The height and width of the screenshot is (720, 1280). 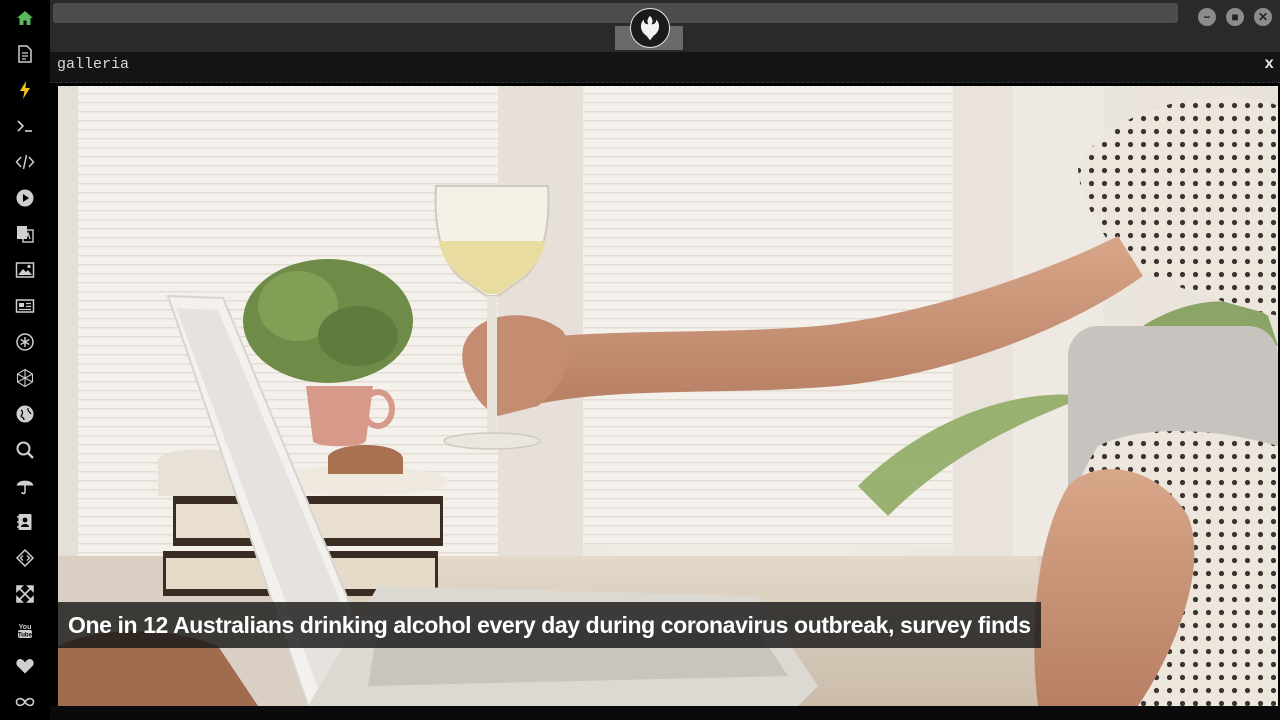 I want to click on svg-text: You, so click(x=25, y=627).